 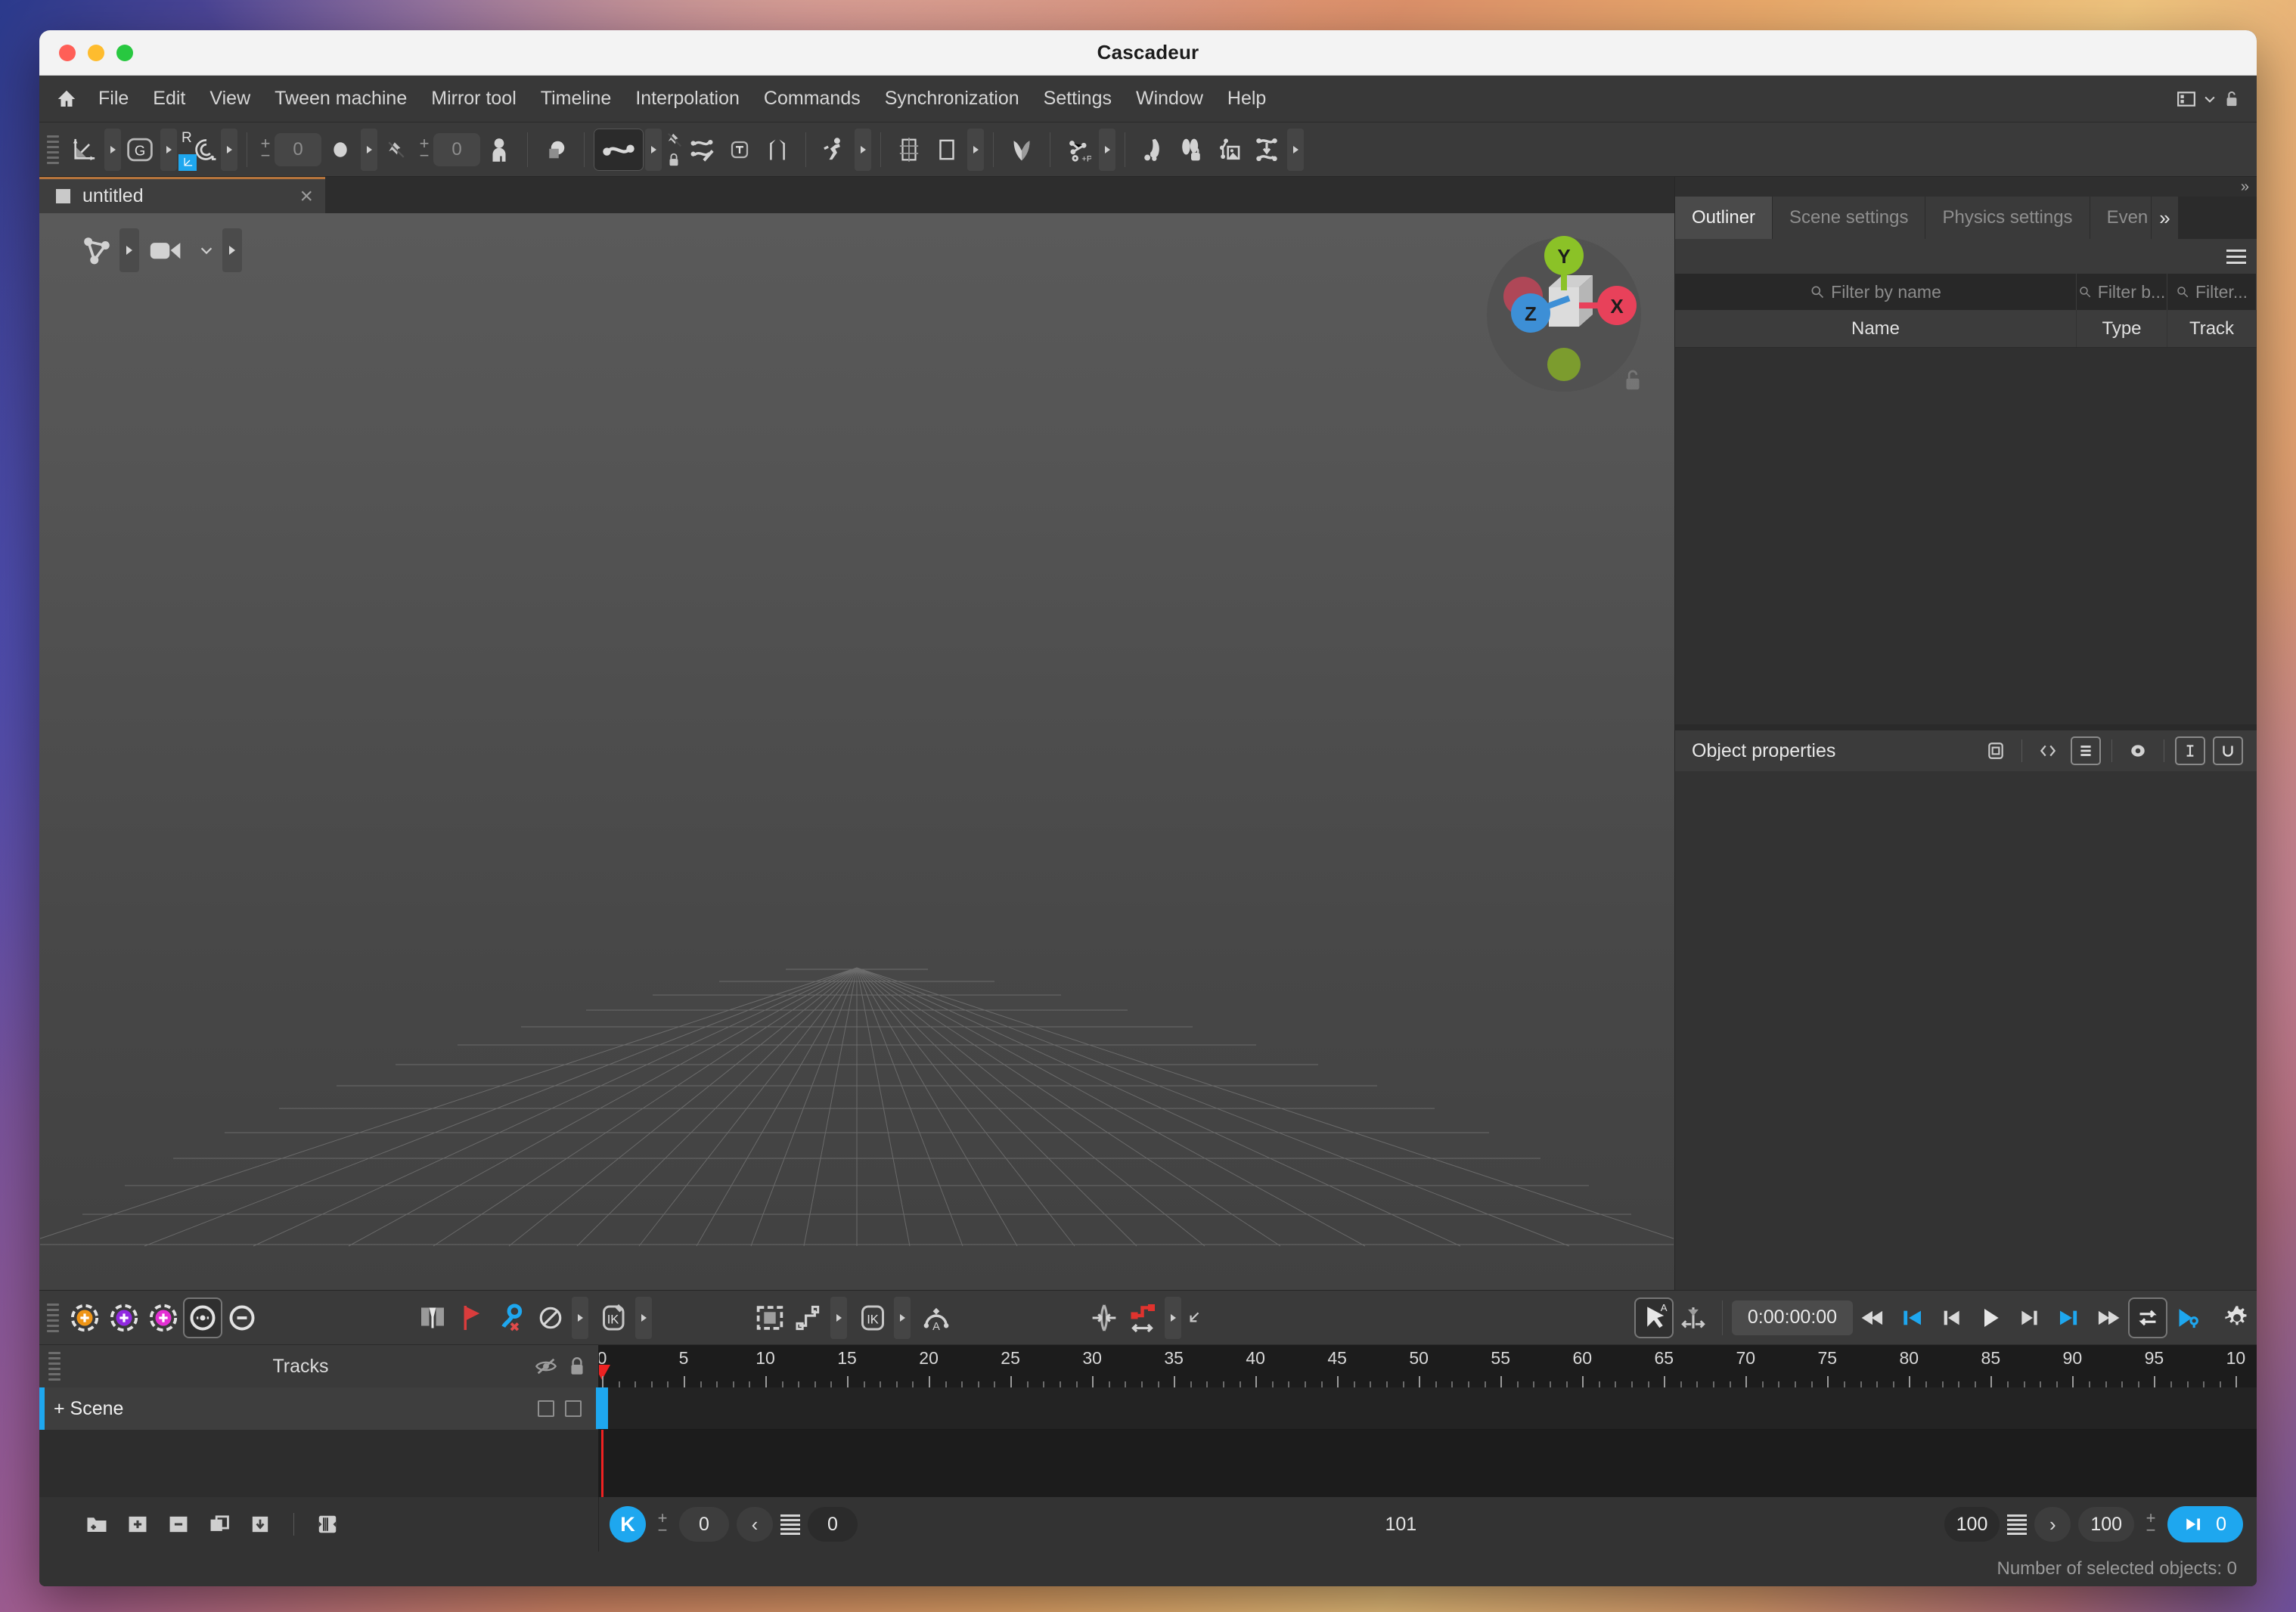 I want to click on timeline-lane-scene, so click(x=1426, y=1408).